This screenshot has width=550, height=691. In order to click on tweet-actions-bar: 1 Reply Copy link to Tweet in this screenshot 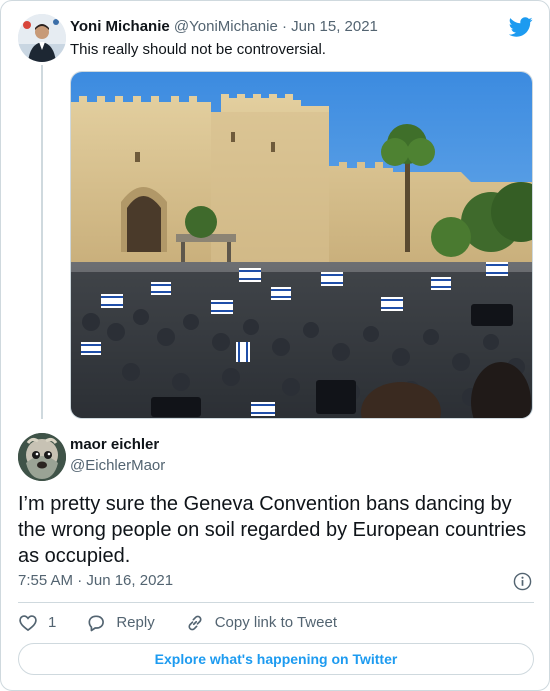, I will do `click(192, 623)`.